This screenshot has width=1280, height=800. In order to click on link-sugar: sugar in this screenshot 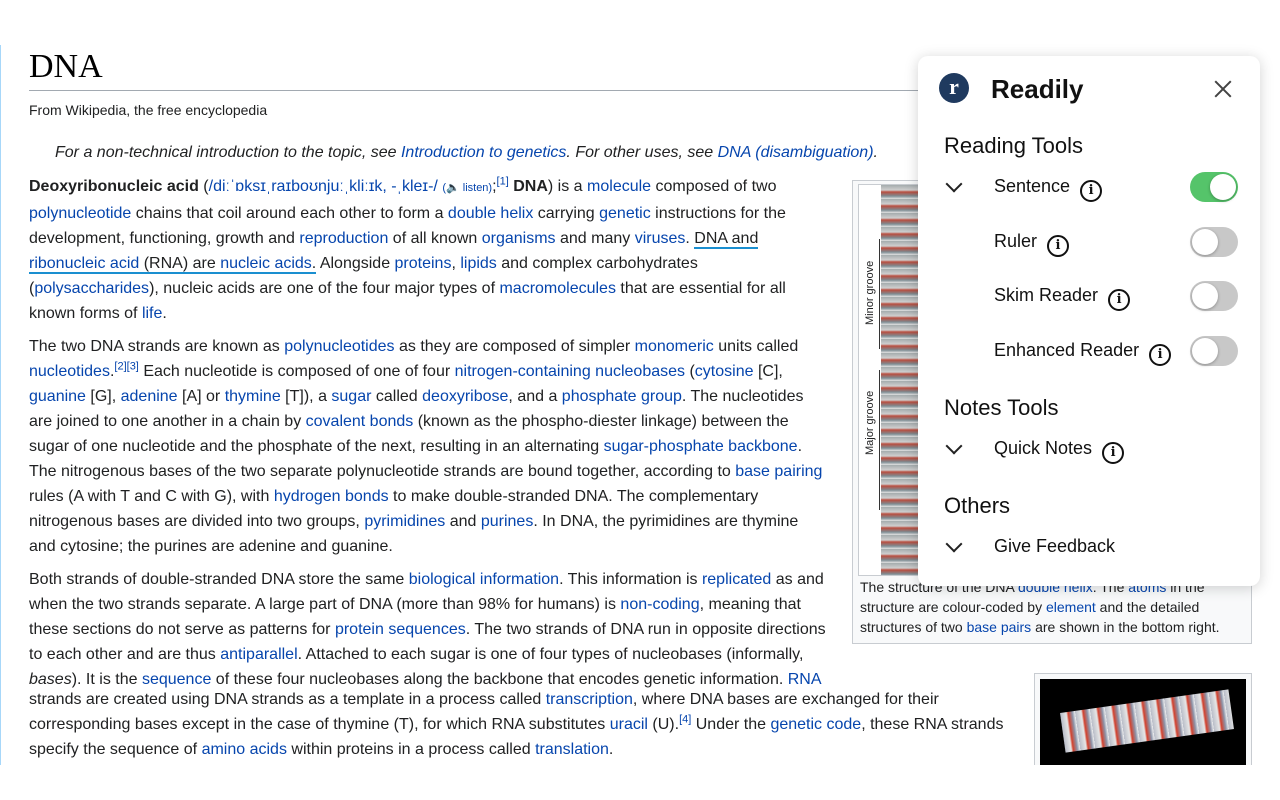, I will do `click(351, 396)`.